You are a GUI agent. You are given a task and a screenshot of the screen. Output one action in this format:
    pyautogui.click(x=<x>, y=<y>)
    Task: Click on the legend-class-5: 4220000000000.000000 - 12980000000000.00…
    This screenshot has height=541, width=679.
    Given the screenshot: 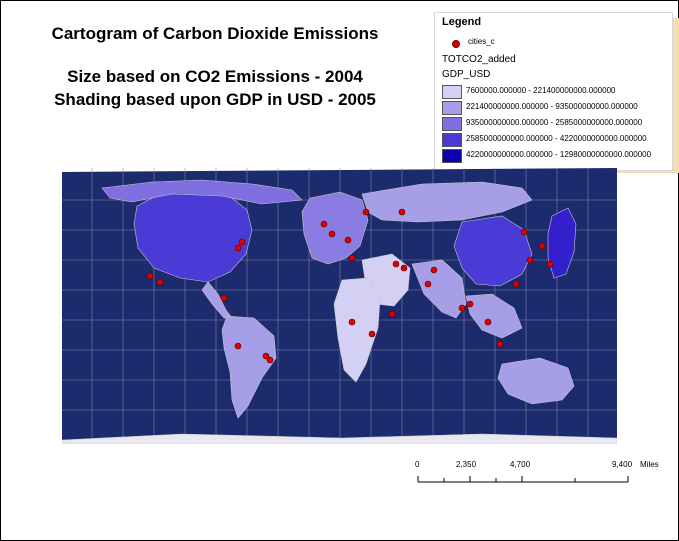 What is the action you would take?
    pyautogui.click(x=555, y=156)
    